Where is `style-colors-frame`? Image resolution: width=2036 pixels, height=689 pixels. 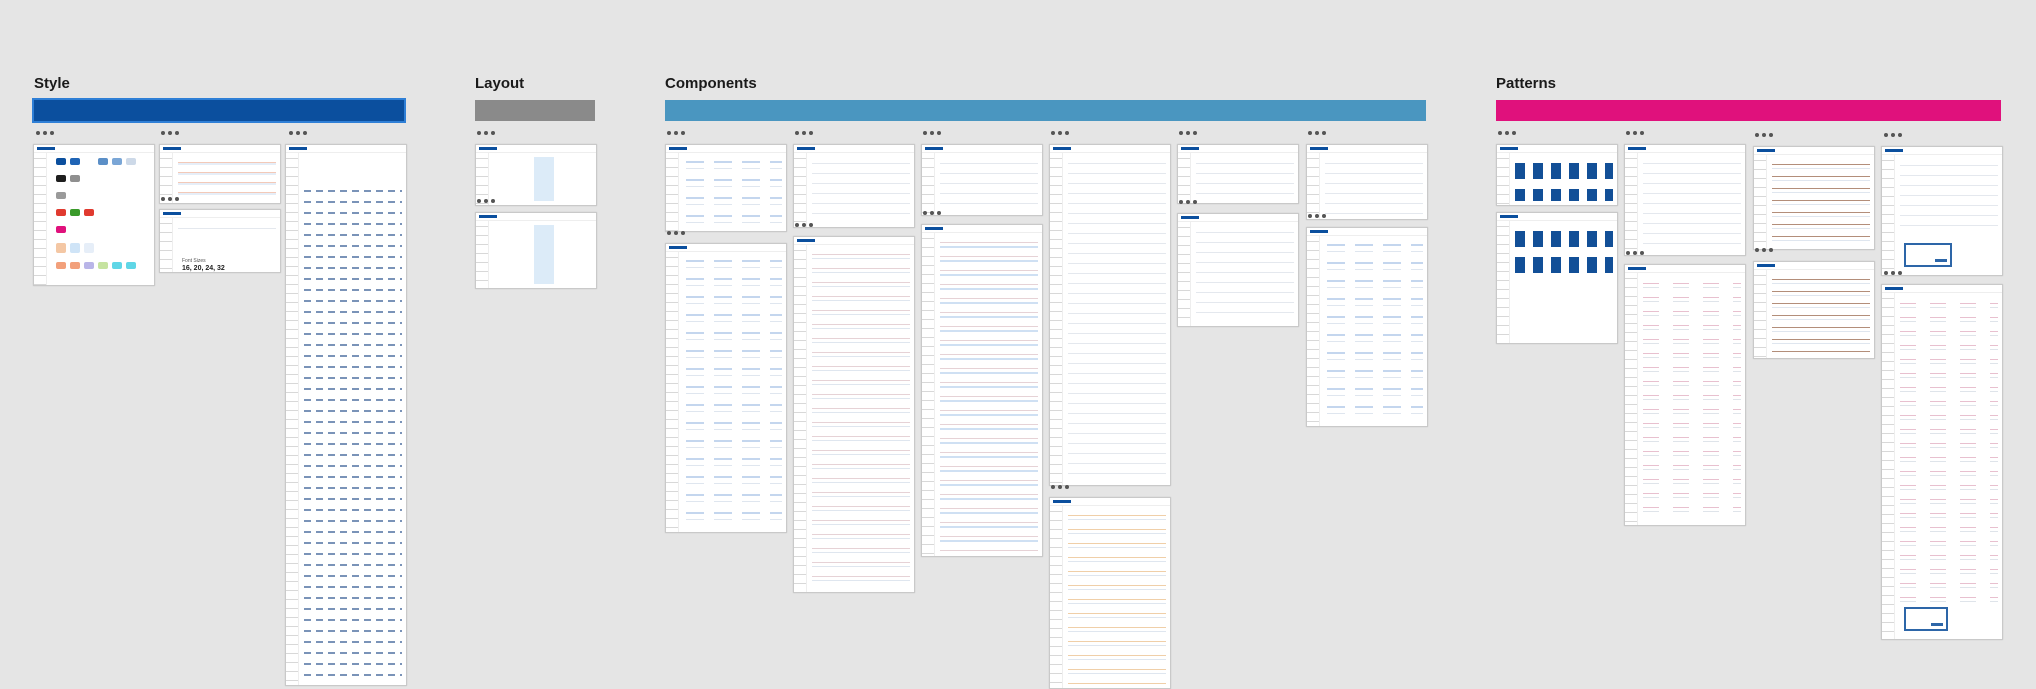 style-colors-frame is located at coordinates (94, 215).